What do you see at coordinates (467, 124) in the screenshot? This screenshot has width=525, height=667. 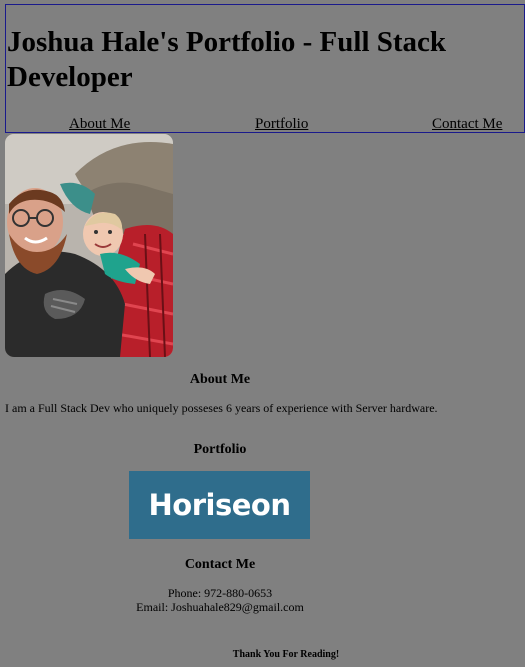 I see `nav-link-contact-me: Contact Me` at bounding box center [467, 124].